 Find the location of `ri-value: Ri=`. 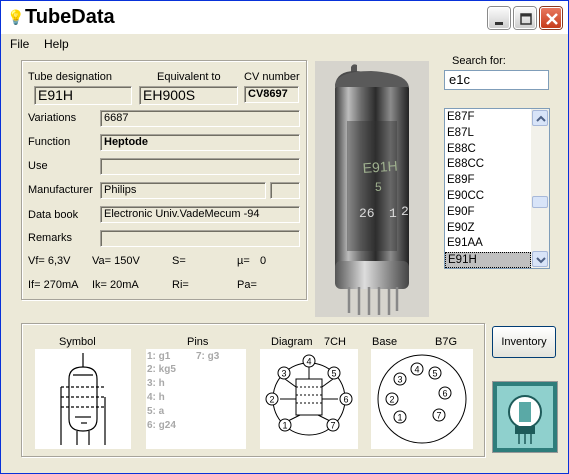

ri-value: Ri= is located at coordinates (180, 285).